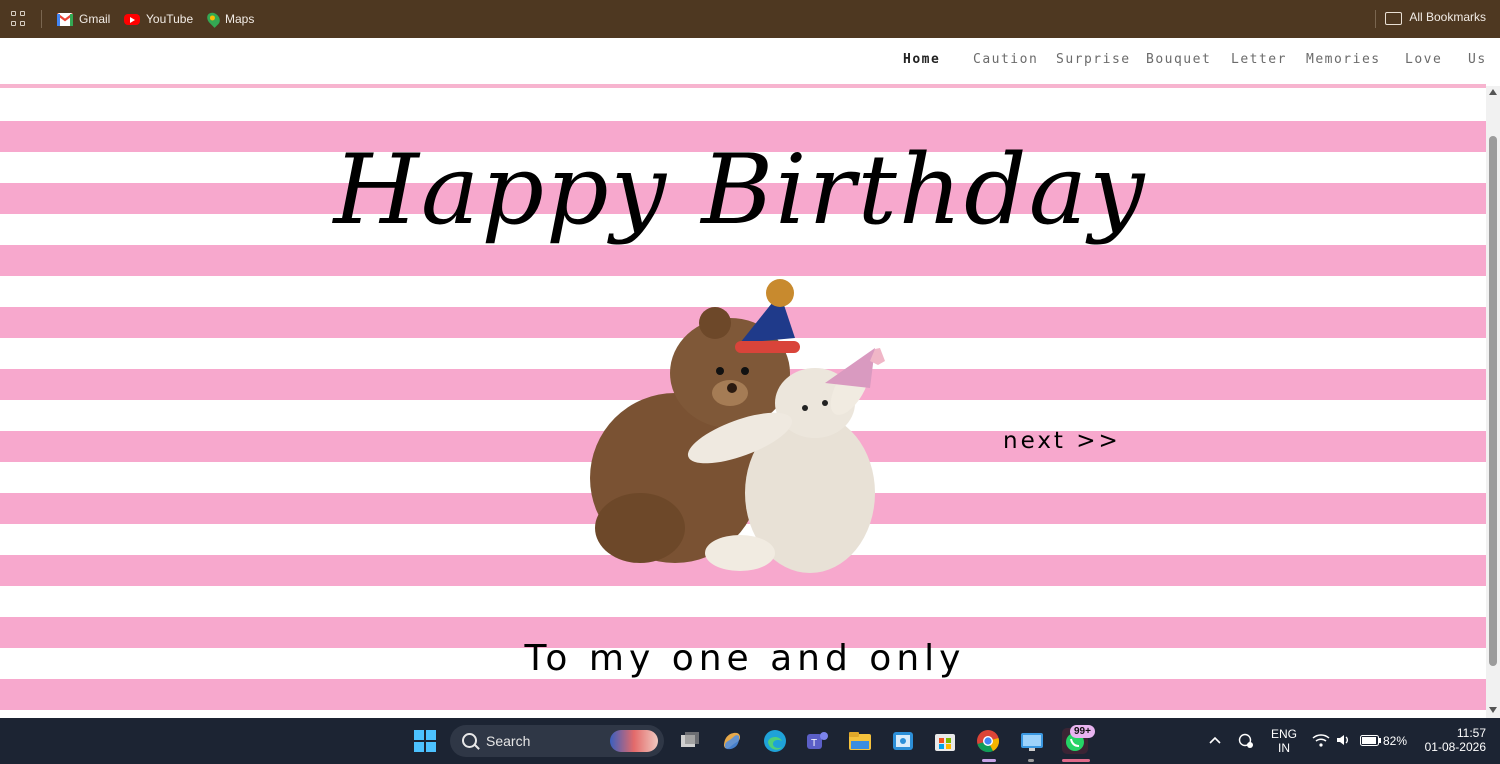 The height and width of the screenshot is (764, 1500). I want to click on nav-us: Us, so click(1477, 59).